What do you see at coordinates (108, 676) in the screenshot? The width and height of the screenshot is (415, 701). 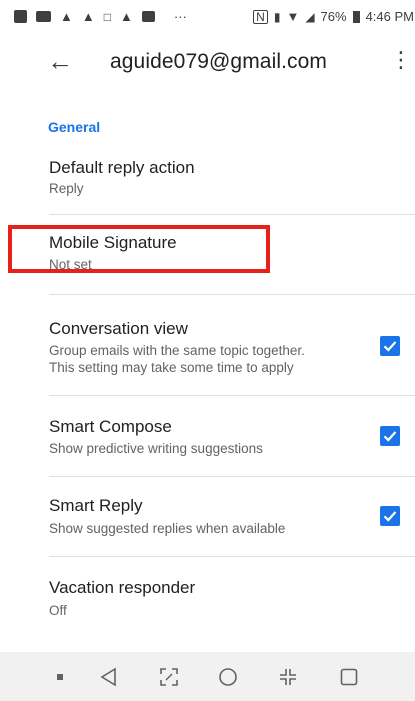 I see `back-triangle-icon` at bounding box center [108, 676].